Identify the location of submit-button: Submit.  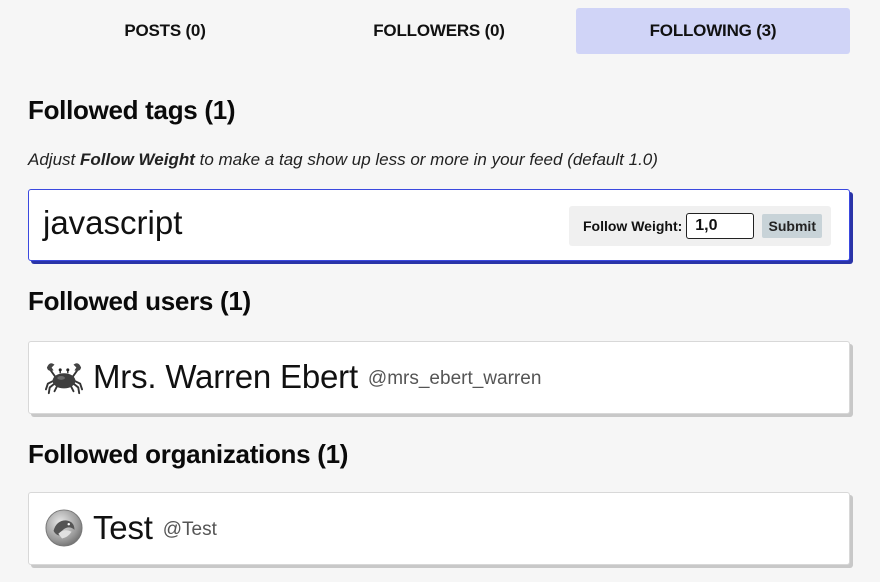
(792, 226).